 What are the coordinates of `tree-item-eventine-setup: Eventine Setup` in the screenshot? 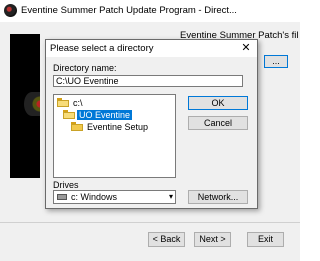 It's located at (110, 127).